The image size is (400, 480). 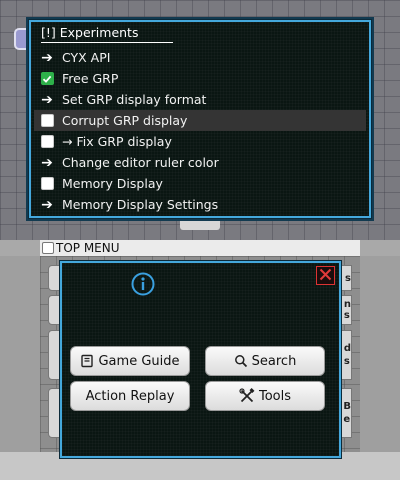 What do you see at coordinates (143, 284) in the screenshot?
I see `info-icon` at bounding box center [143, 284].